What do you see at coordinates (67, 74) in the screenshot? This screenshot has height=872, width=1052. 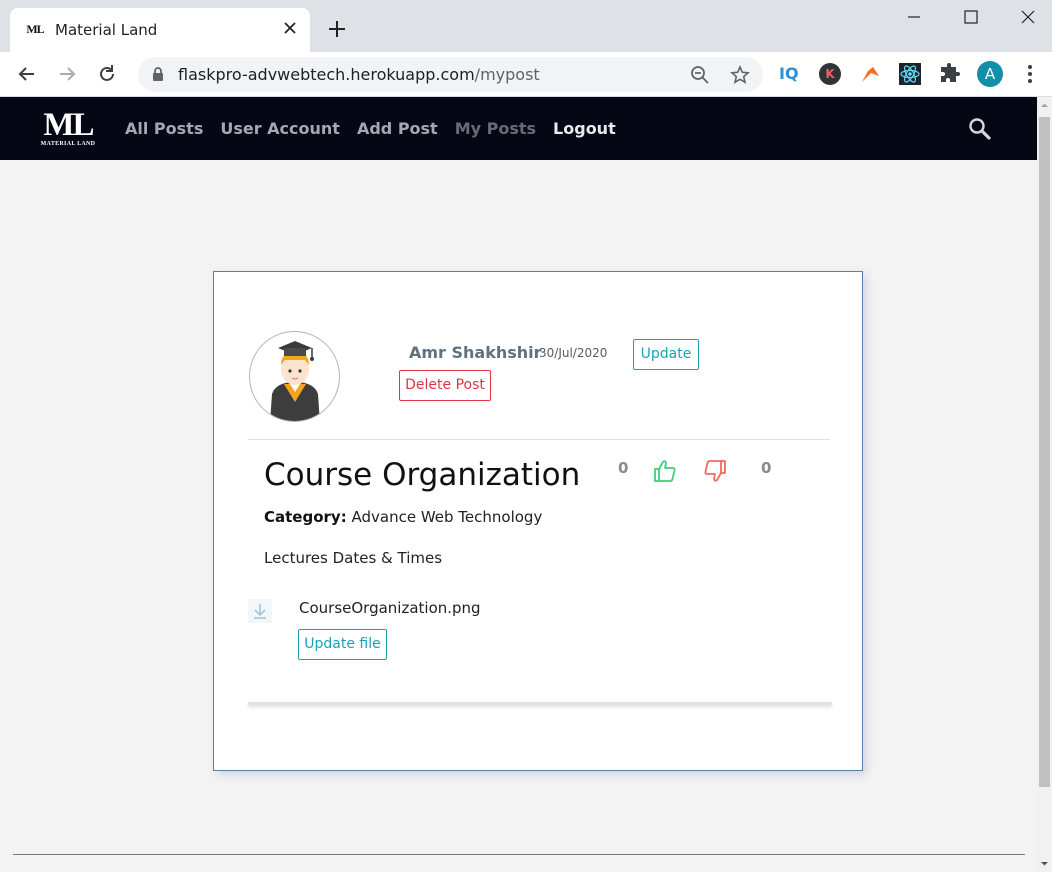 I see `forward-icon` at bounding box center [67, 74].